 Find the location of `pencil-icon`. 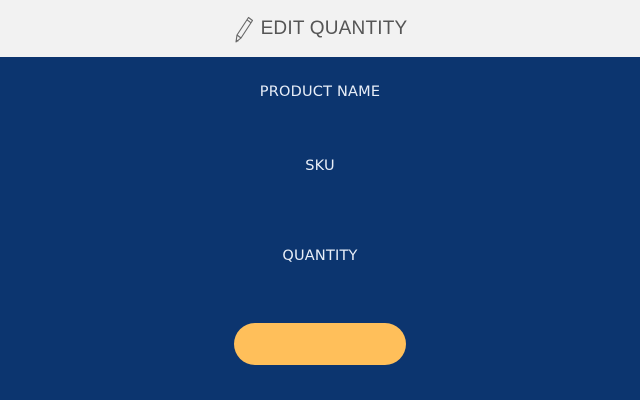

pencil-icon is located at coordinates (244, 30).